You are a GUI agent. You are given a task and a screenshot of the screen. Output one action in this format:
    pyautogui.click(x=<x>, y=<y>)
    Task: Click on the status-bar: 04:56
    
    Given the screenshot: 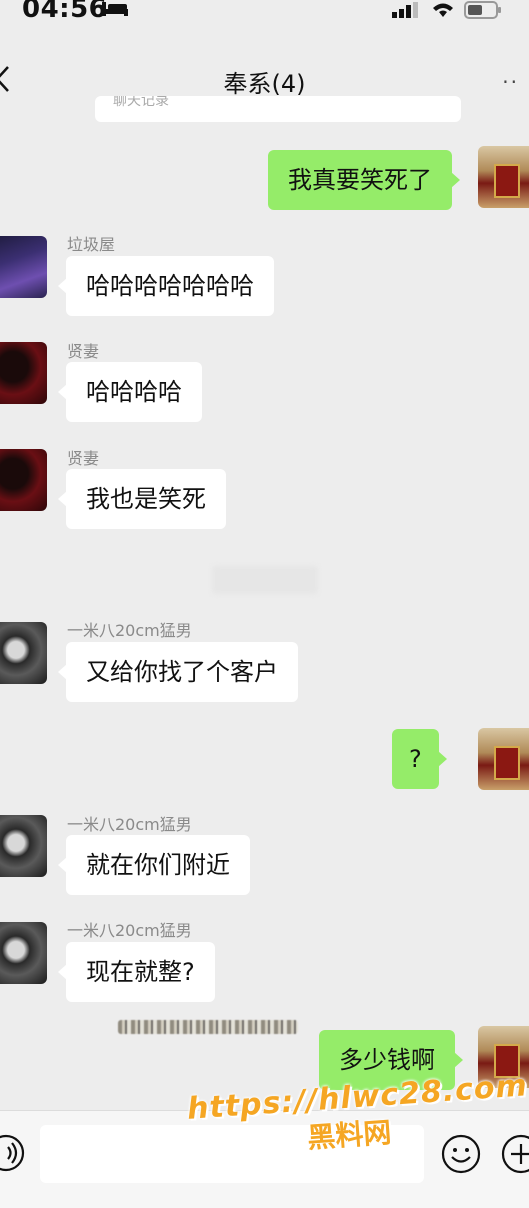 What is the action you would take?
    pyautogui.click(x=264, y=13)
    